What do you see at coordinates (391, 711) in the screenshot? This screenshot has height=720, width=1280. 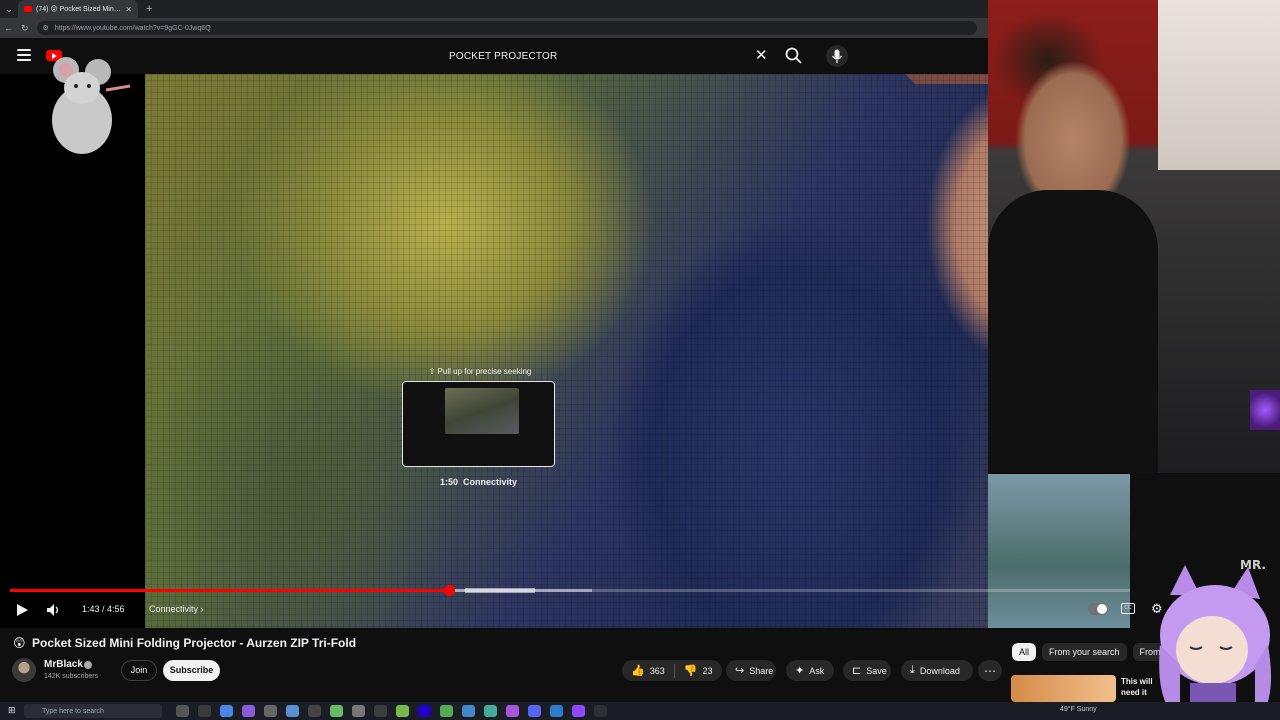 I see `taskbar-apps` at bounding box center [391, 711].